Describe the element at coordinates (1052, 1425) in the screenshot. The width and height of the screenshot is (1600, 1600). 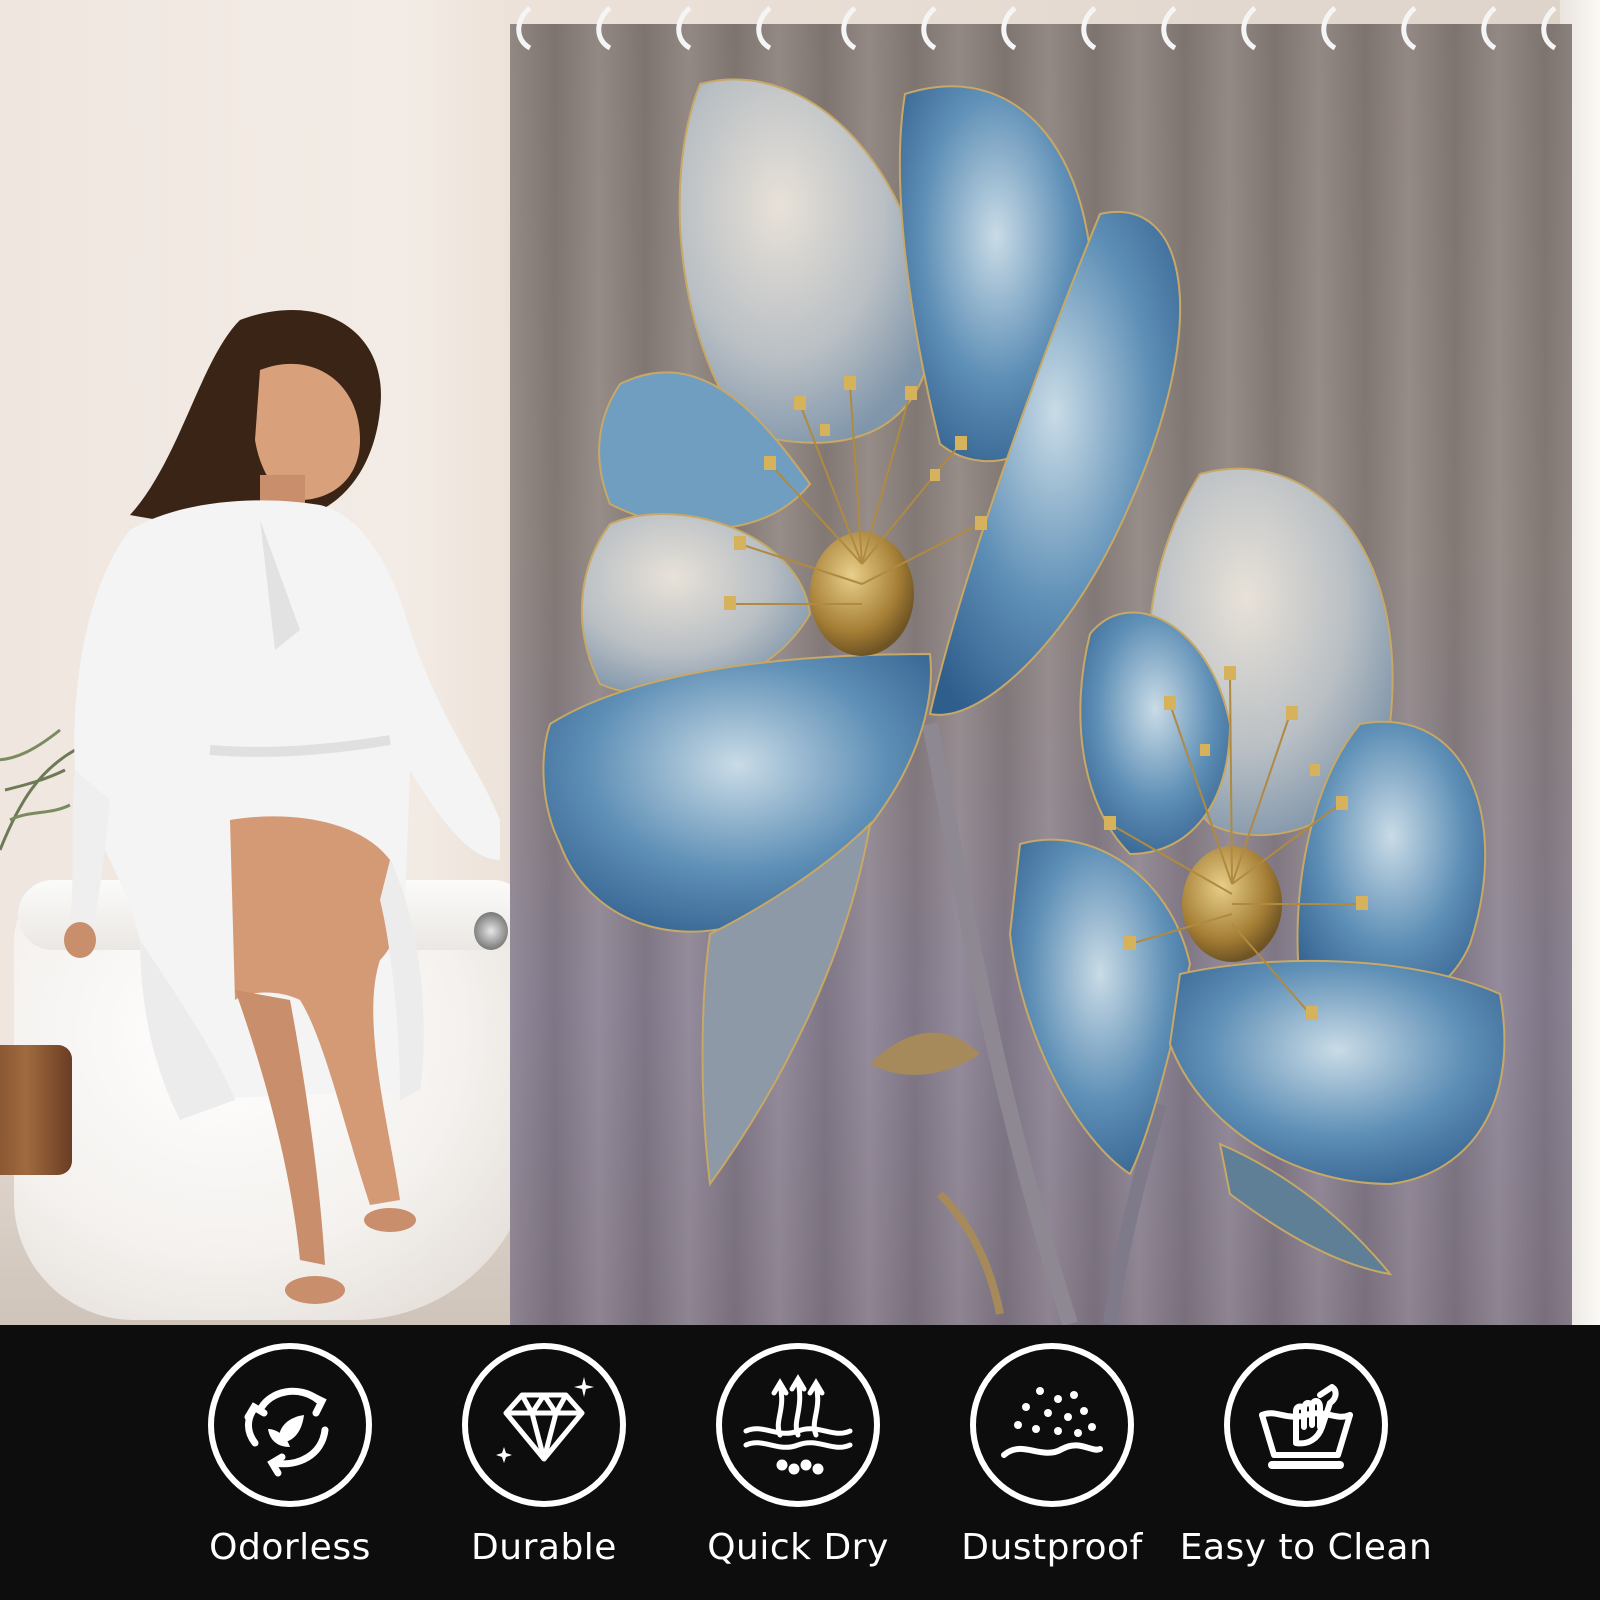
I see `dust-icon` at that location.